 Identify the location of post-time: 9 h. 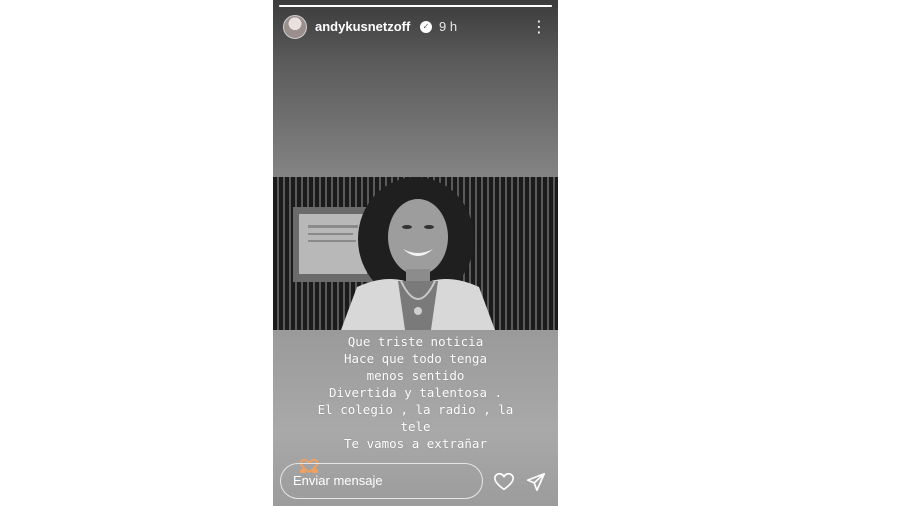
(448, 26).